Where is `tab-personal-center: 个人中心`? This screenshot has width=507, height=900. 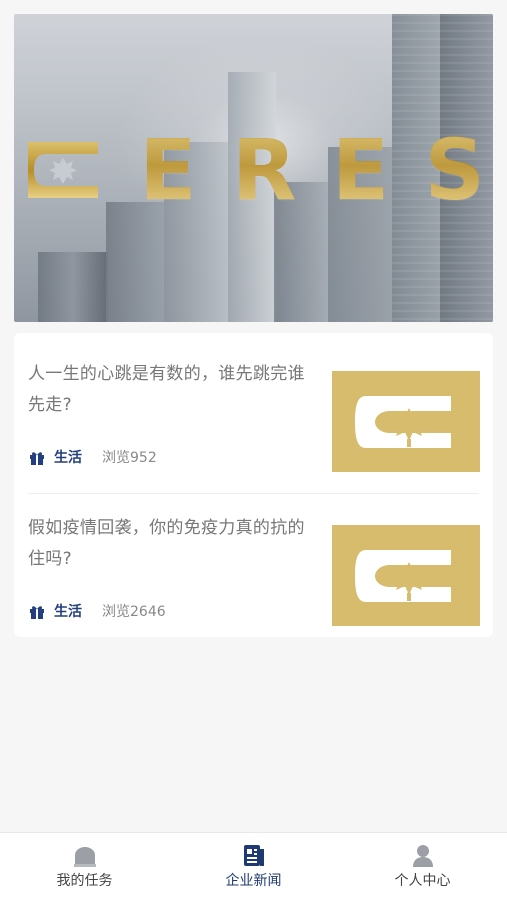
tab-personal-center: 个人中心 is located at coordinates (422, 866).